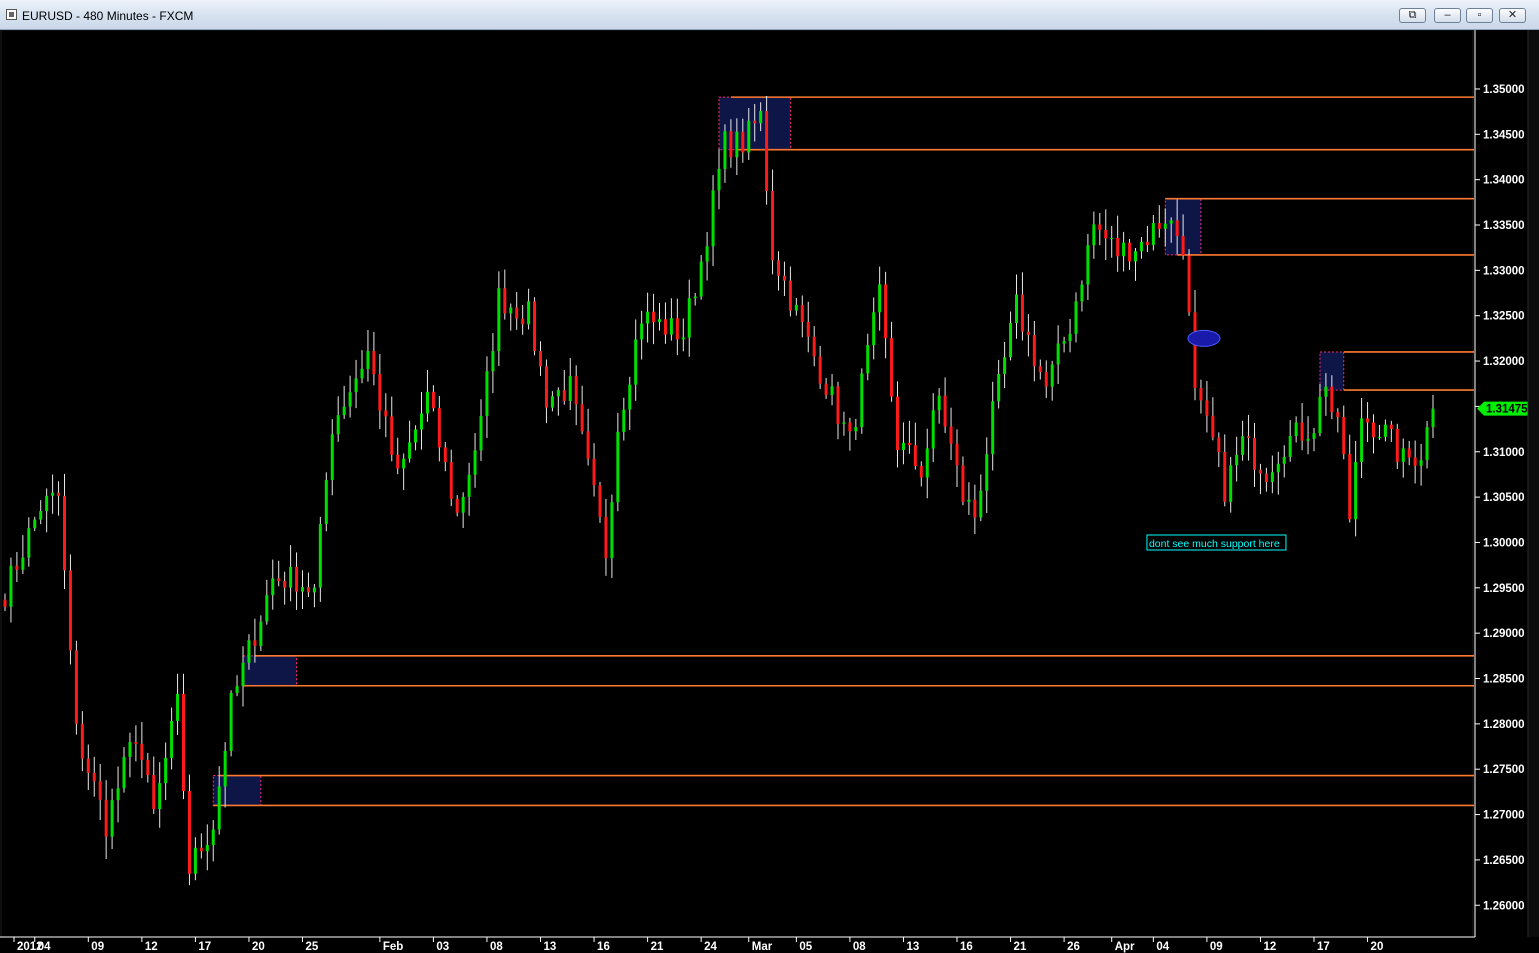 The image size is (1539, 953). I want to click on annotation-text: dont see much support here, so click(1214, 544).